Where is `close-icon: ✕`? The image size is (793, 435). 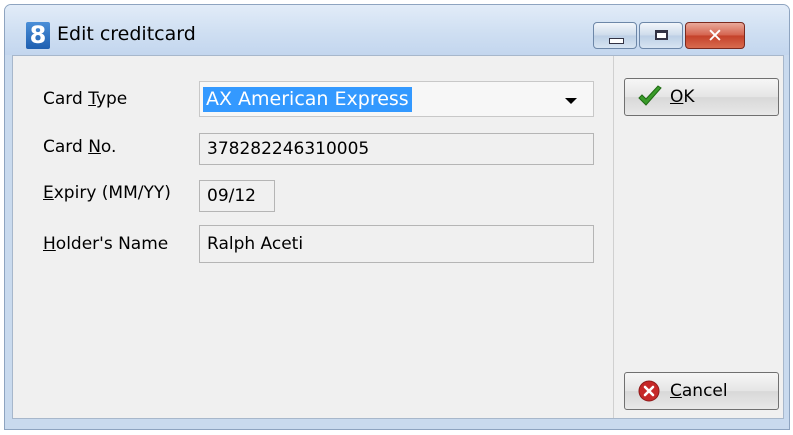
close-icon: ✕ is located at coordinates (715, 36).